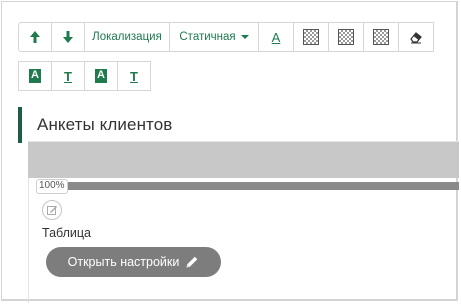 The height and width of the screenshot is (304, 461). What do you see at coordinates (123, 262) in the screenshot?
I see `open-settings-label: Открыть настройки` at bounding box center [123, 262].